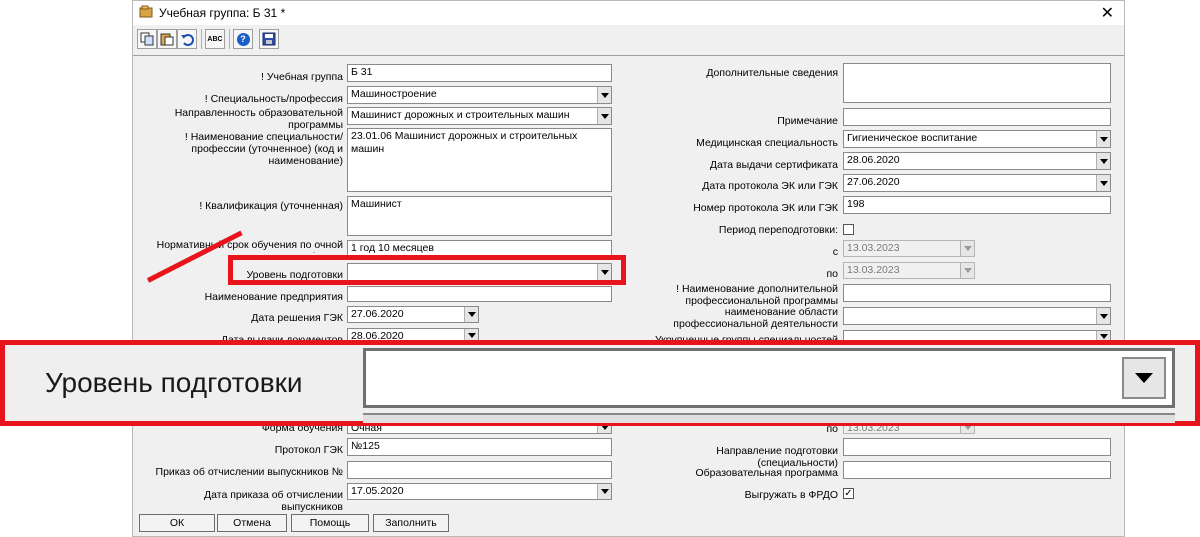  Describe the element at coordinates (807, 121) in the screenshot. I see `note-label: Примечание` at that location.